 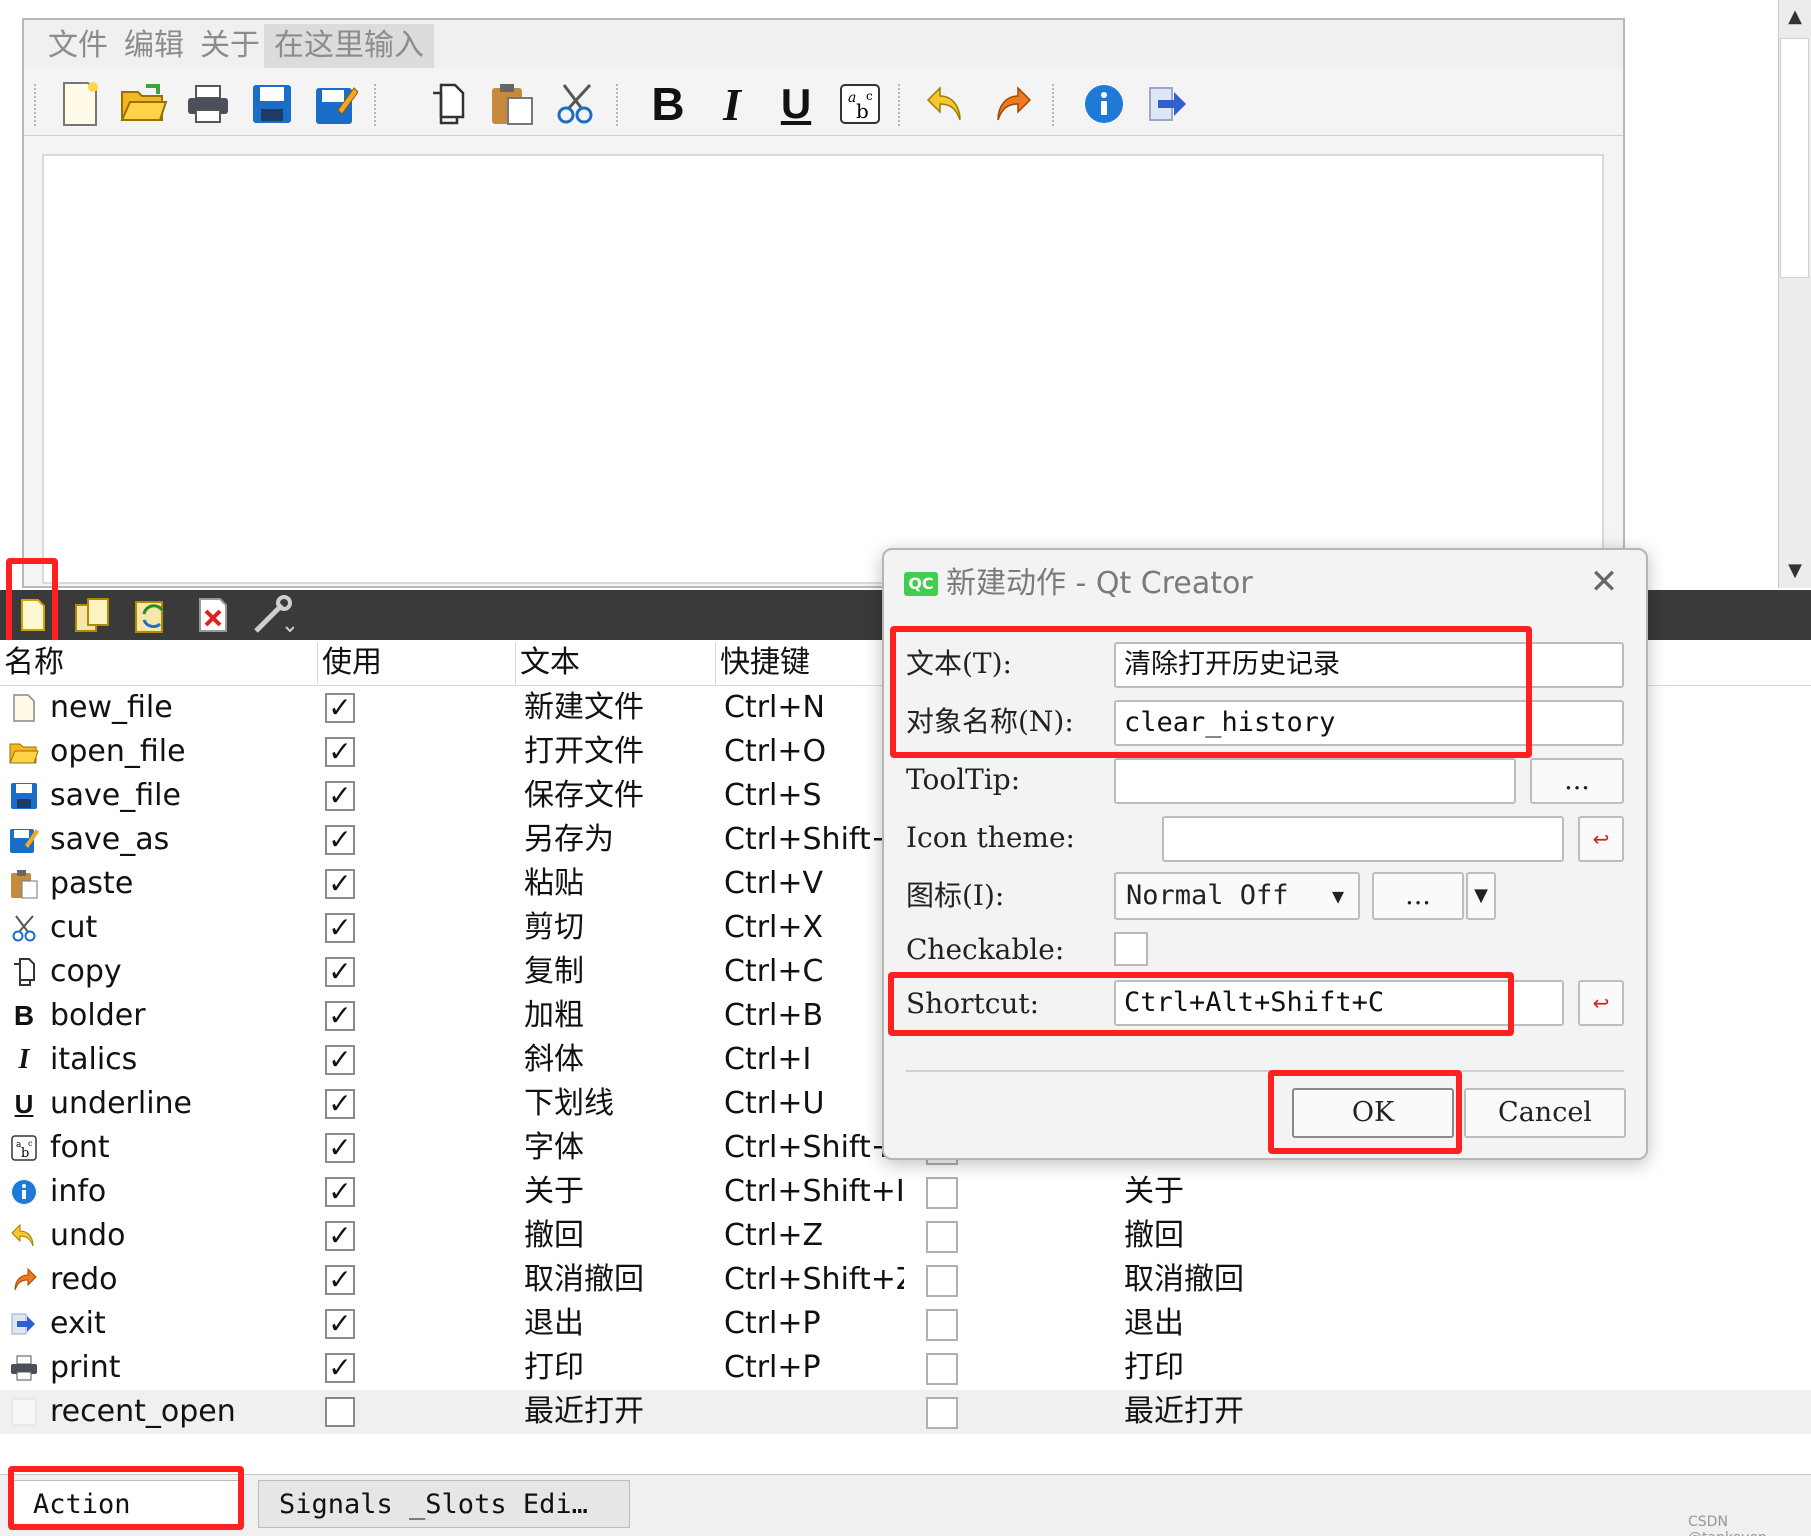 What do you see at coordinates (230, 46) in the screenshot?
I see `menu-about: 关于` at bounding box center [230, 46].